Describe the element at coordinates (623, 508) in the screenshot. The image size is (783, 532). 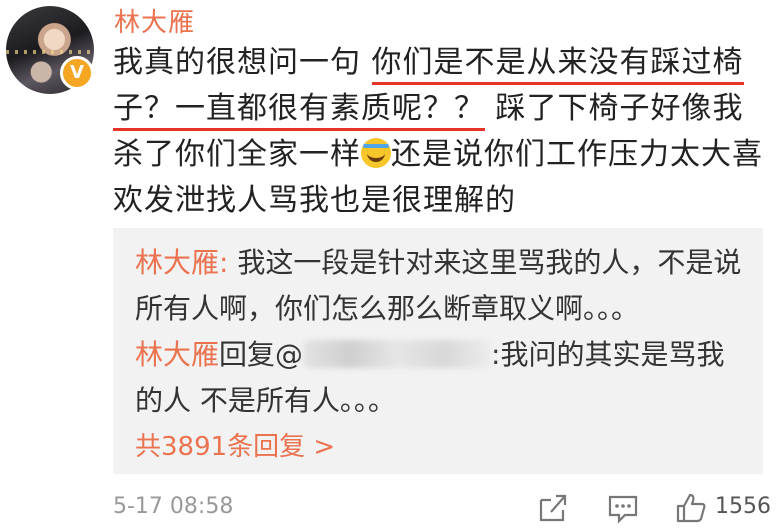
I see `comment-icon` at that location.